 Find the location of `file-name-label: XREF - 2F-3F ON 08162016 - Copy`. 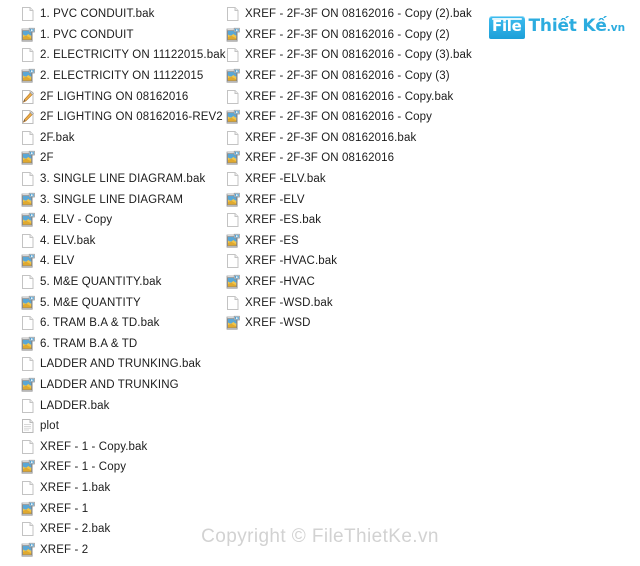

file-name-label: XREF - 2F-3F ON 08162016 - Copy is located at coordinates (338, 117).